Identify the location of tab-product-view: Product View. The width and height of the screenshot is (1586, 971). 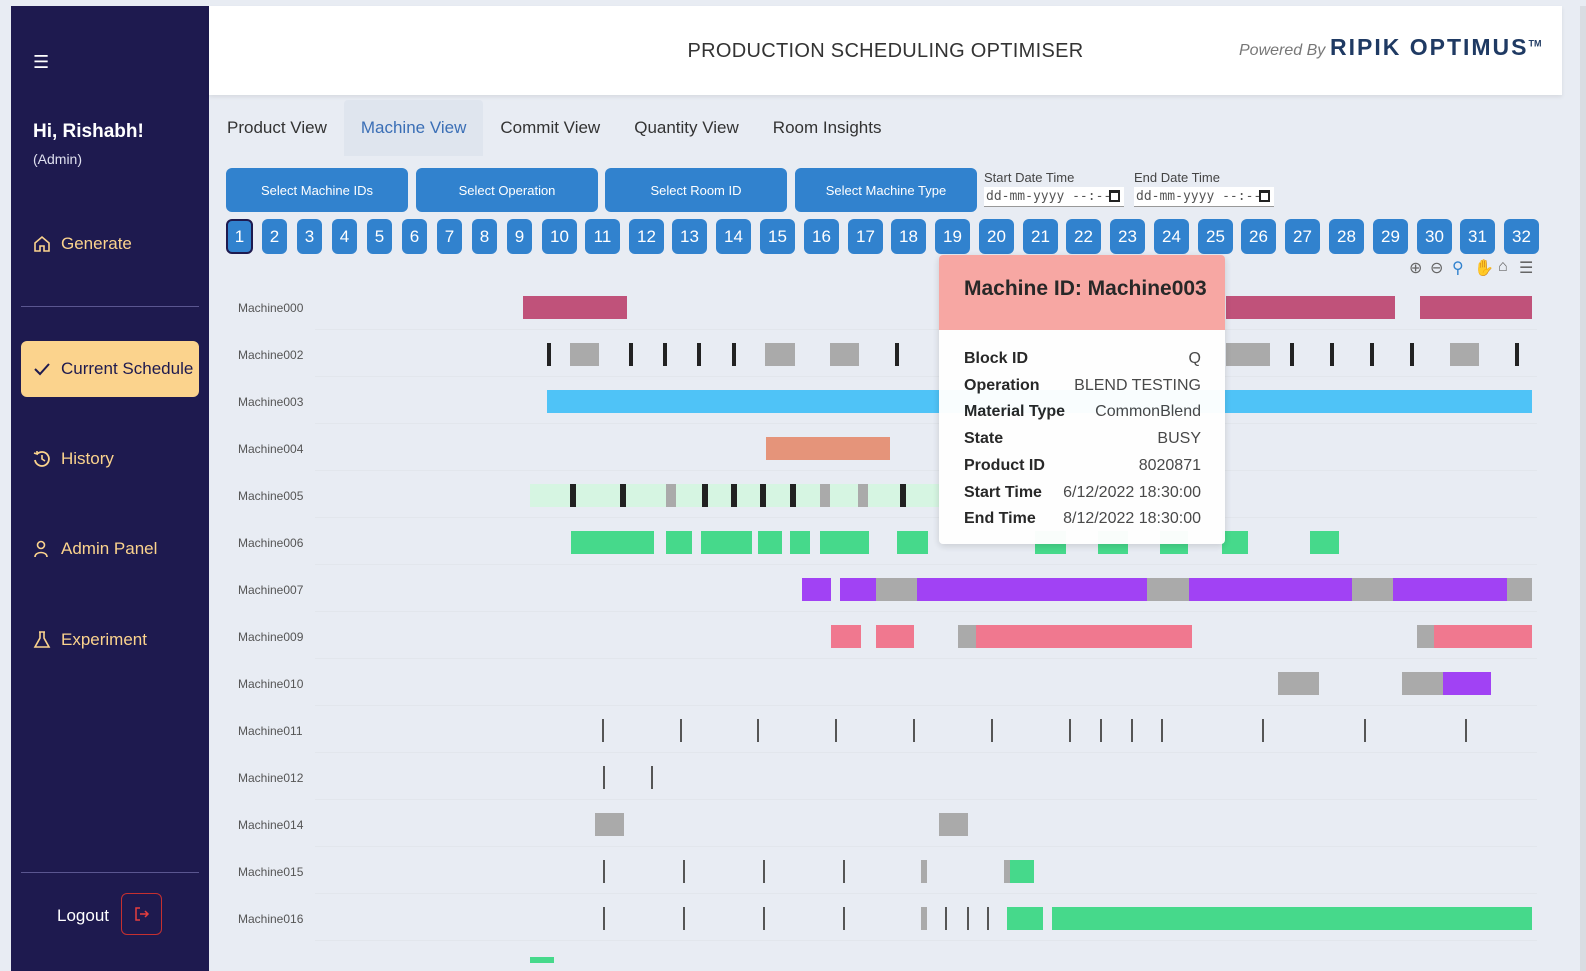
(277, 128).